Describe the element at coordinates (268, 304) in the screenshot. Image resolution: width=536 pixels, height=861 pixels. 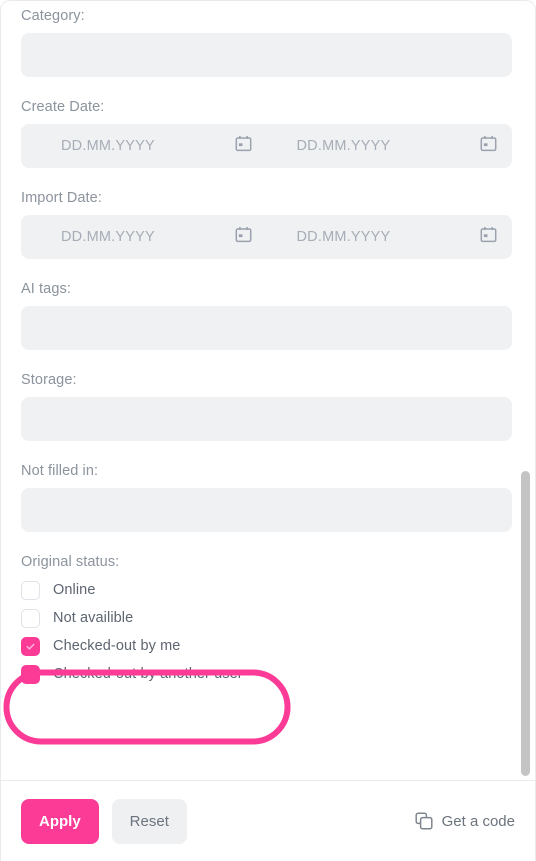
I see `field-group-ai-tags: AI tags:` at that location.